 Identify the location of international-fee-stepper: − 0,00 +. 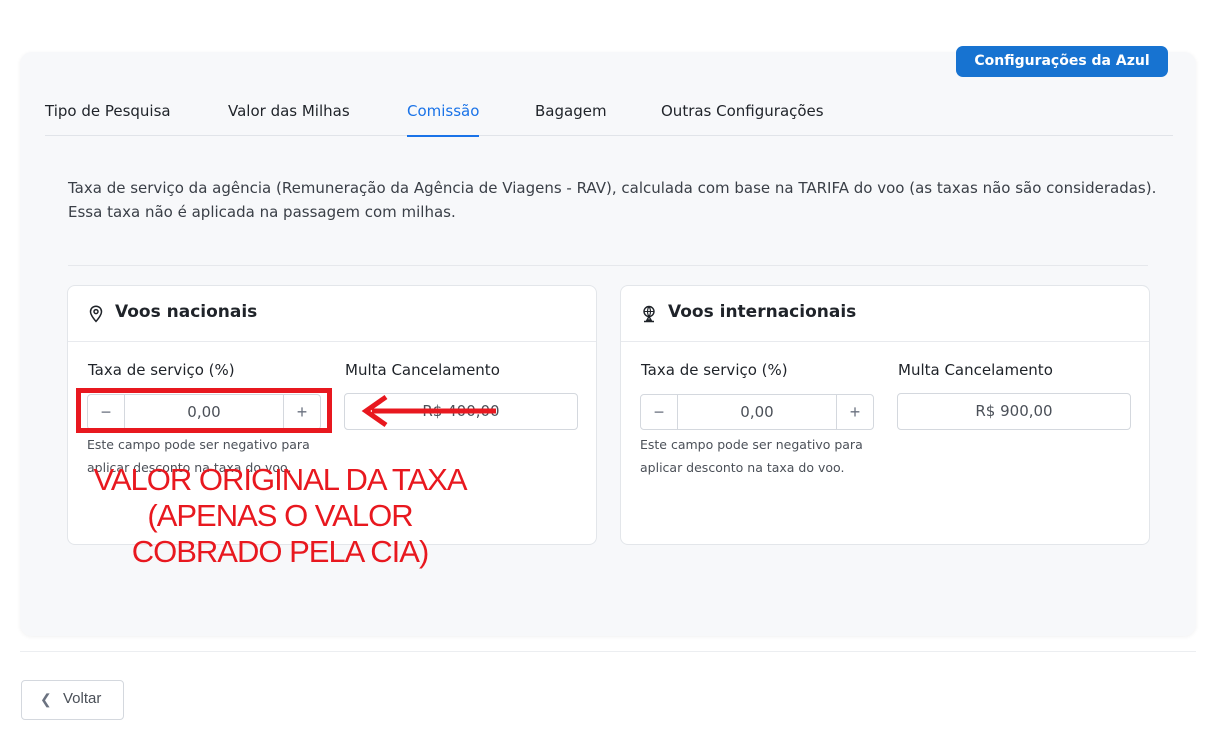
(757, 412).